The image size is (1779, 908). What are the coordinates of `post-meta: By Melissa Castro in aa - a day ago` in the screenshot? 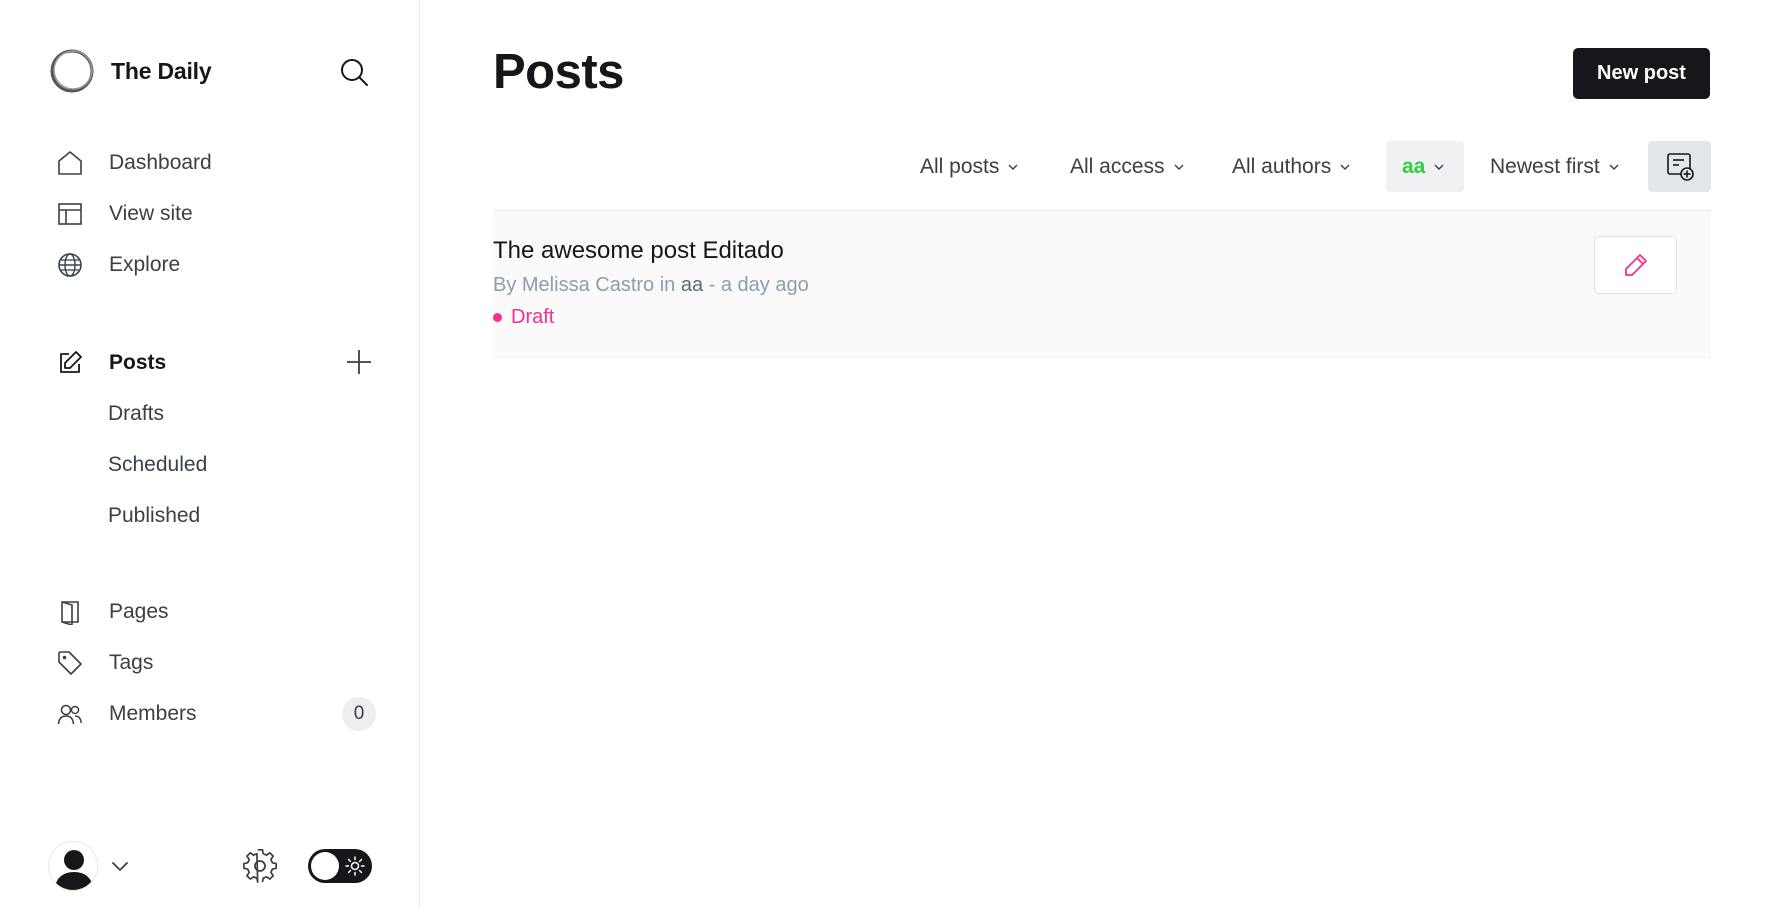 It's located at (651, 285).